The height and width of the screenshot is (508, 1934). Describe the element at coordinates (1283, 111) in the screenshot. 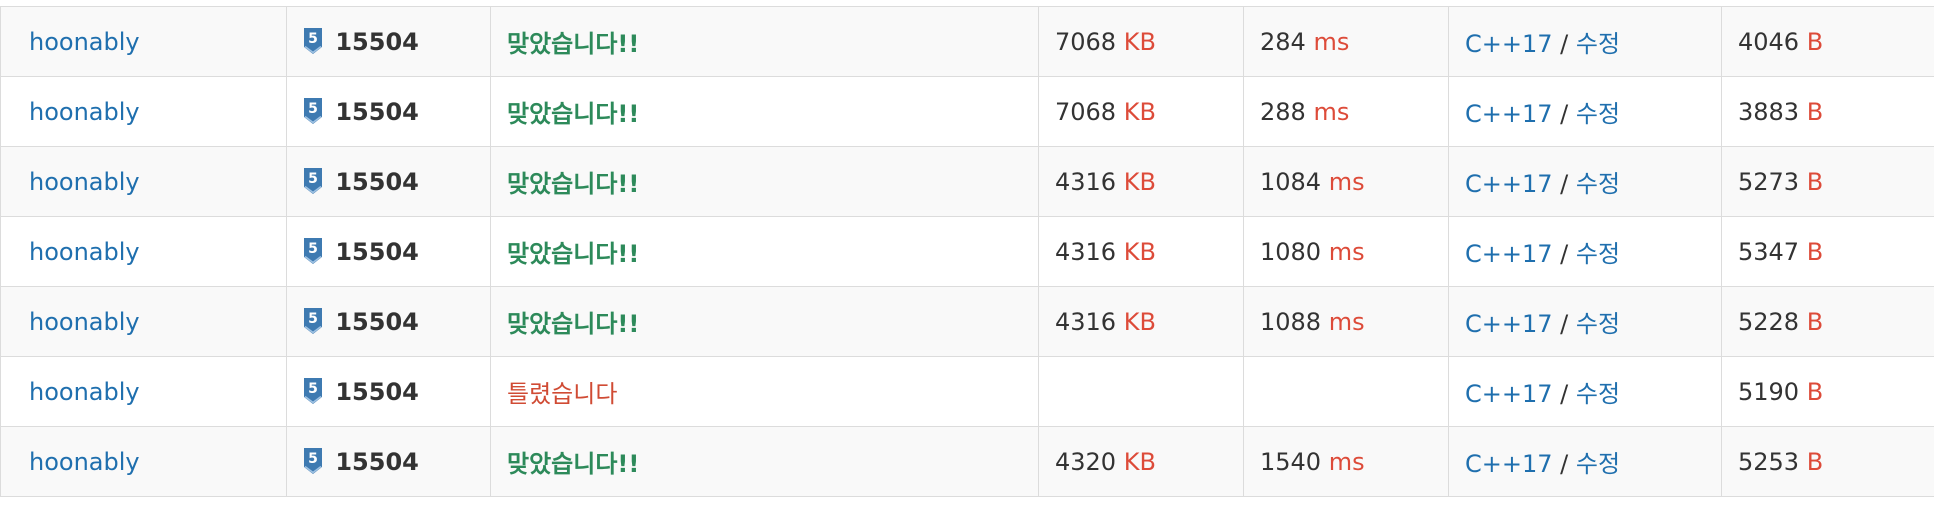

I see `time-value: 288` at that location.